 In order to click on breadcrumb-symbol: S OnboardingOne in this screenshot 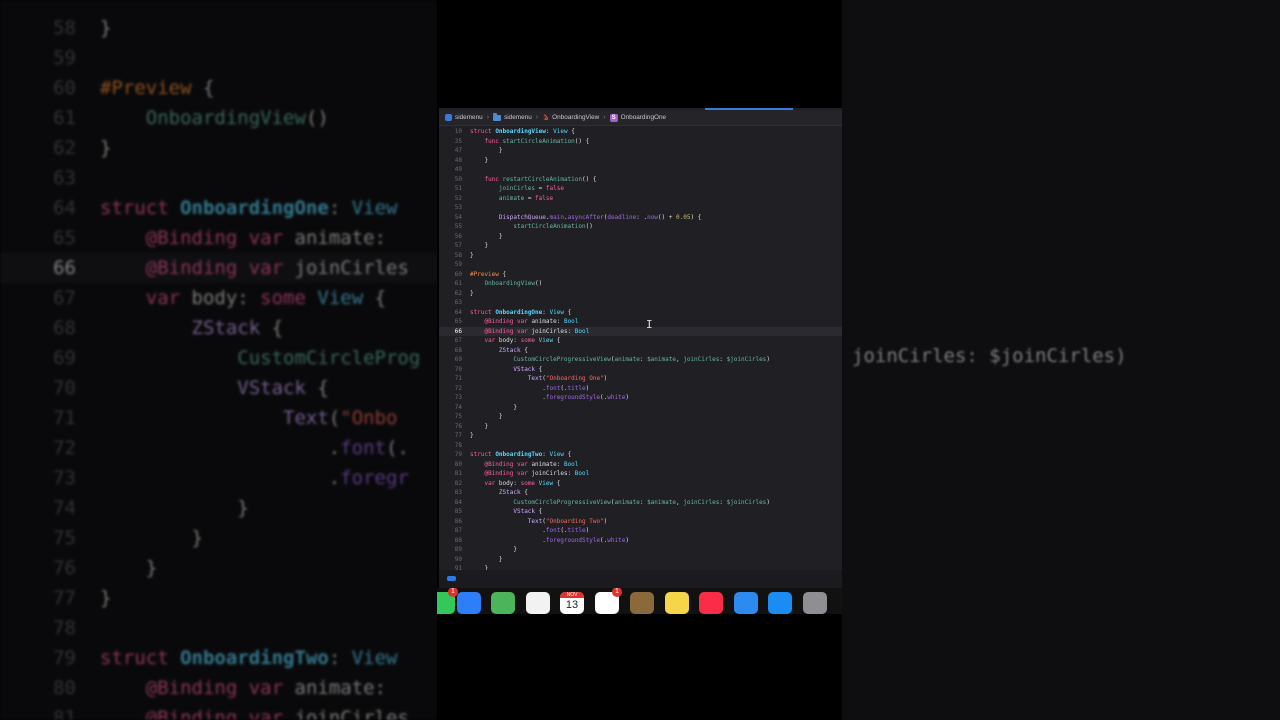, I will do `click(637, 117)`.